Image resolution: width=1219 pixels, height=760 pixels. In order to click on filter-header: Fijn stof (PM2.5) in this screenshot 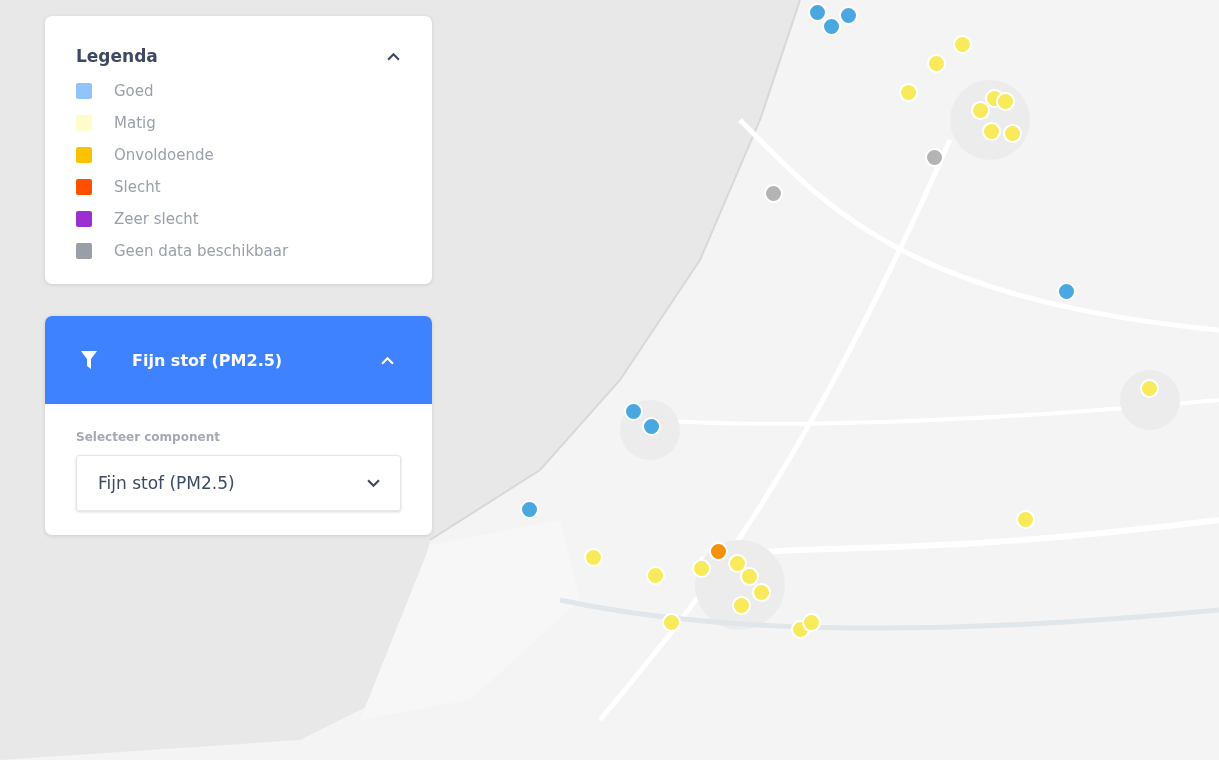, I will do `click(238, 360)`.